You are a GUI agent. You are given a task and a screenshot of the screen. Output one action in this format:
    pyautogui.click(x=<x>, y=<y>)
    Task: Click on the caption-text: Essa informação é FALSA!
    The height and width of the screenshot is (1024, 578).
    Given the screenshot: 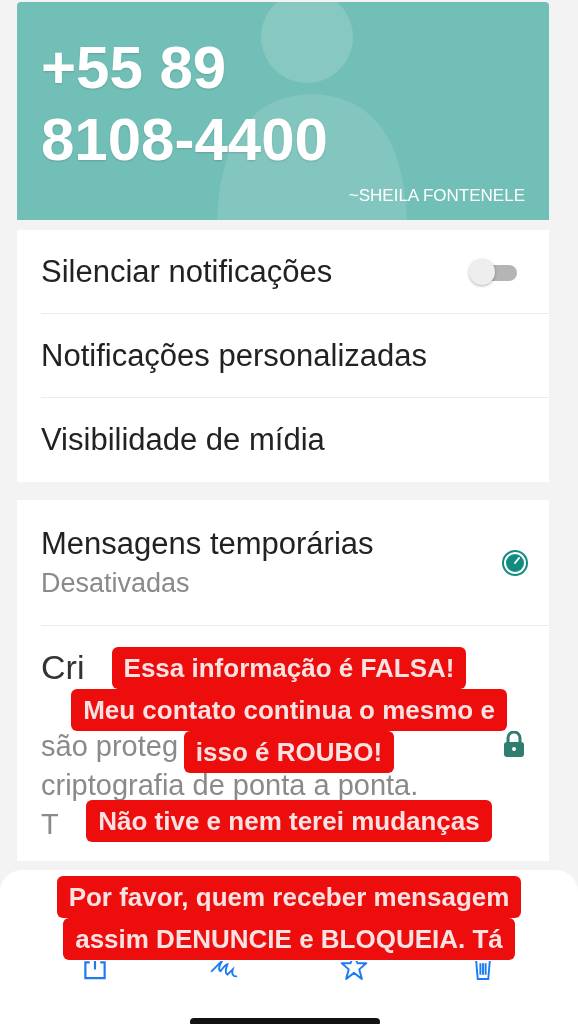 What is the action you would take?
    pyautogui.click(x=289, y=668)
    